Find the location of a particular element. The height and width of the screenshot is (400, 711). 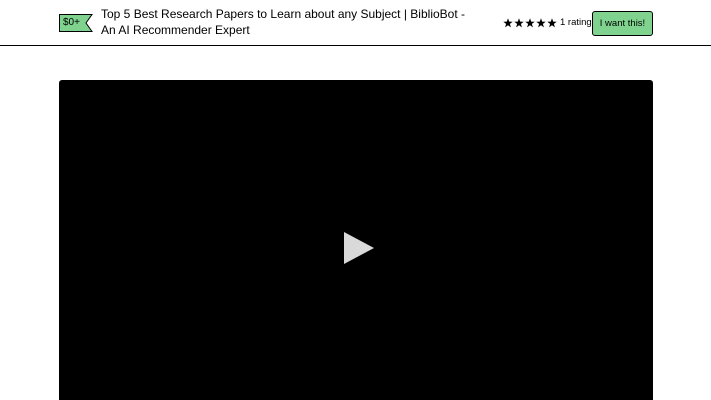

rating-stars is located at coordinates (530, 22).